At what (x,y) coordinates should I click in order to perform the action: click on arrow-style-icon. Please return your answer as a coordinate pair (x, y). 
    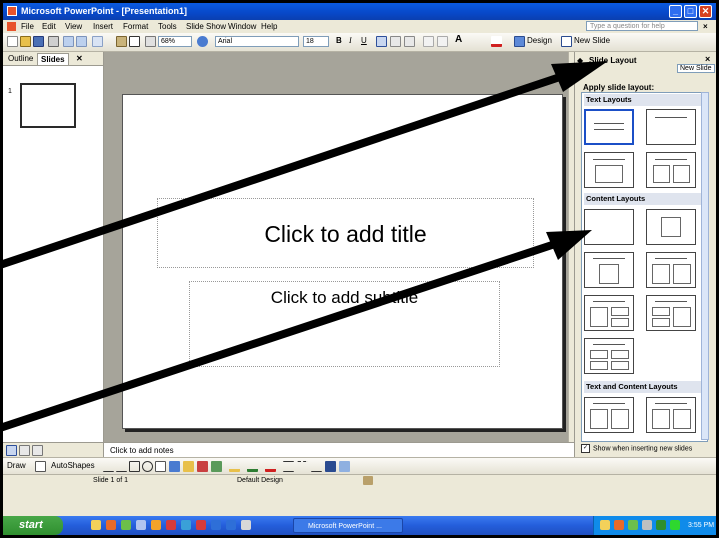
    Looking at the image, I should click on (316, 466).